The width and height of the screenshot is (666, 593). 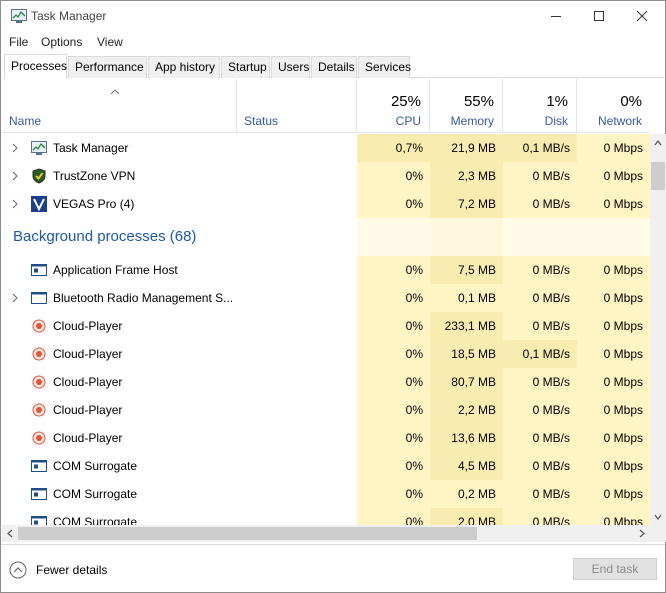 I want to click on tab-performance: Performance, so click(x=107, y=67).